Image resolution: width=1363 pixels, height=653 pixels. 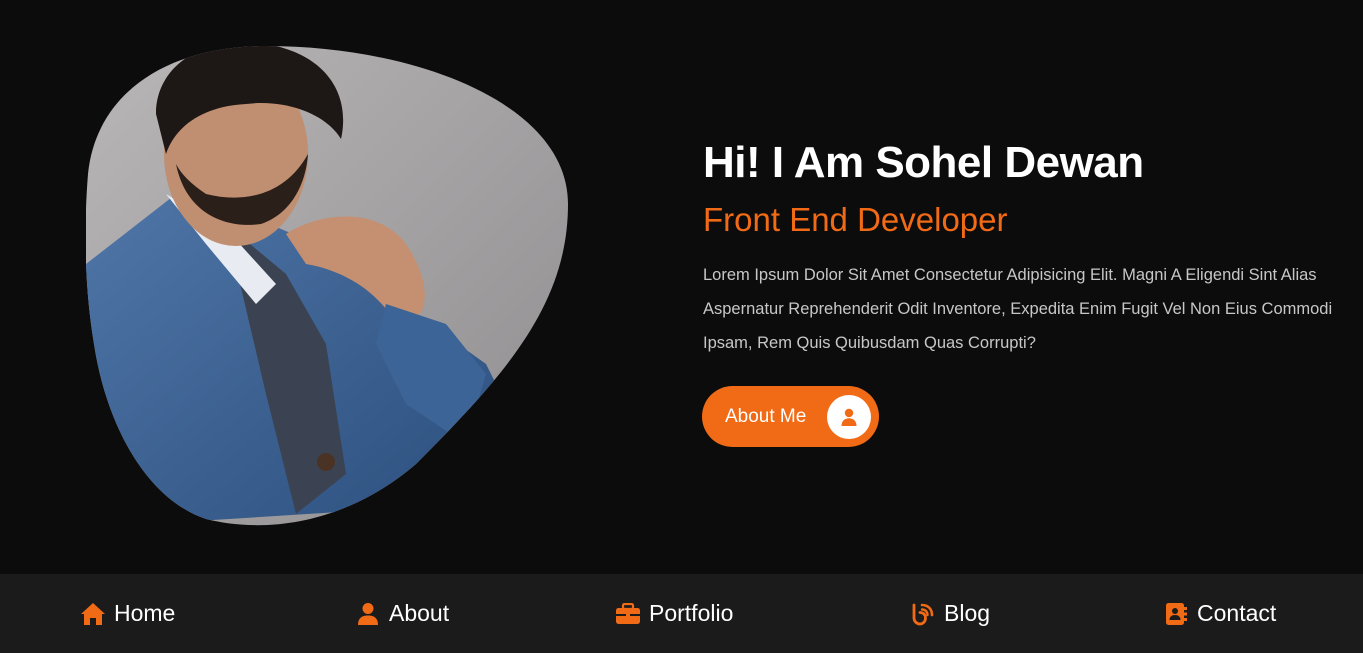 What do you see at coordinates (923, 614) in the screenshot?
I see `blog-icon` at bounding box center [923, 614].